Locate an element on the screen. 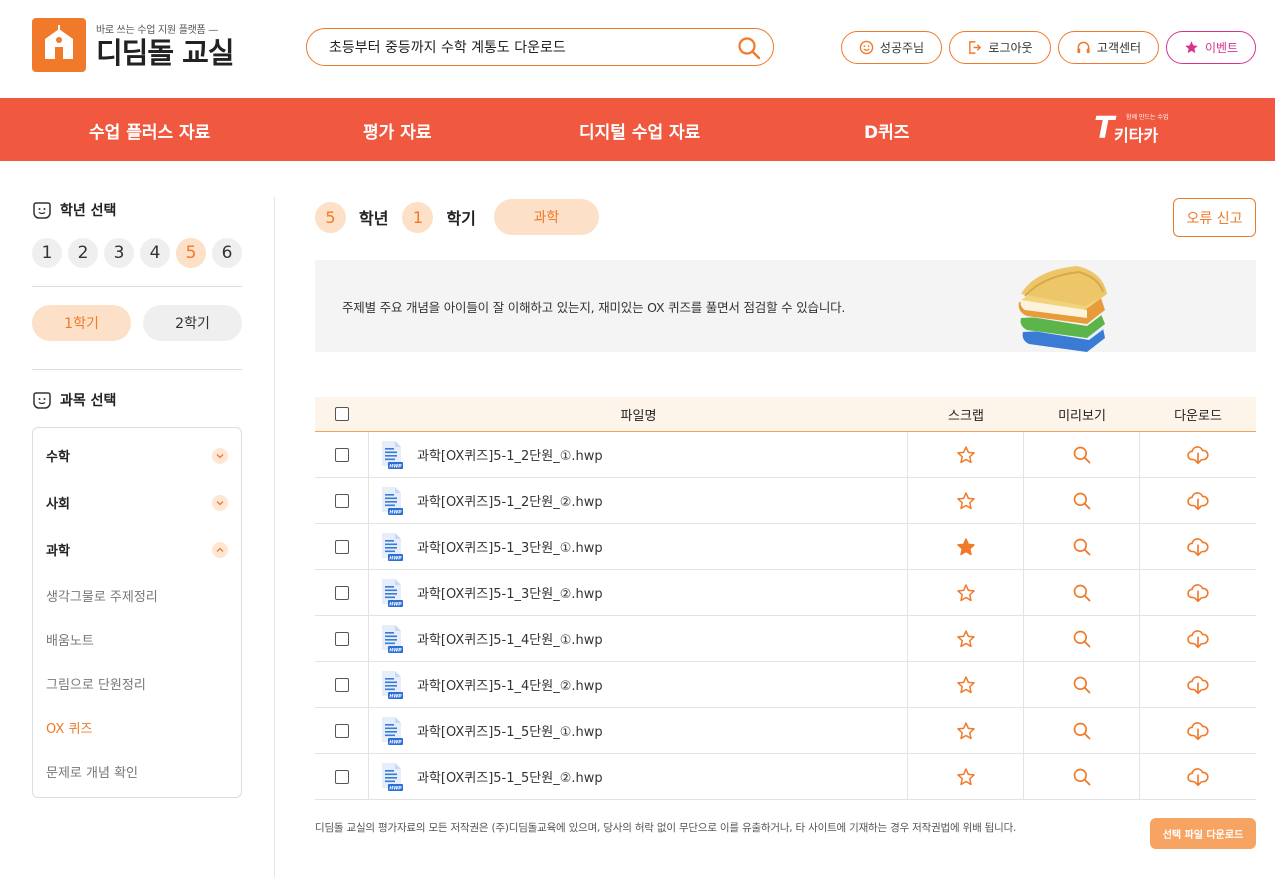 This screenshot has height=877, width=1275. search-icon is located at coordinates (749, 48).